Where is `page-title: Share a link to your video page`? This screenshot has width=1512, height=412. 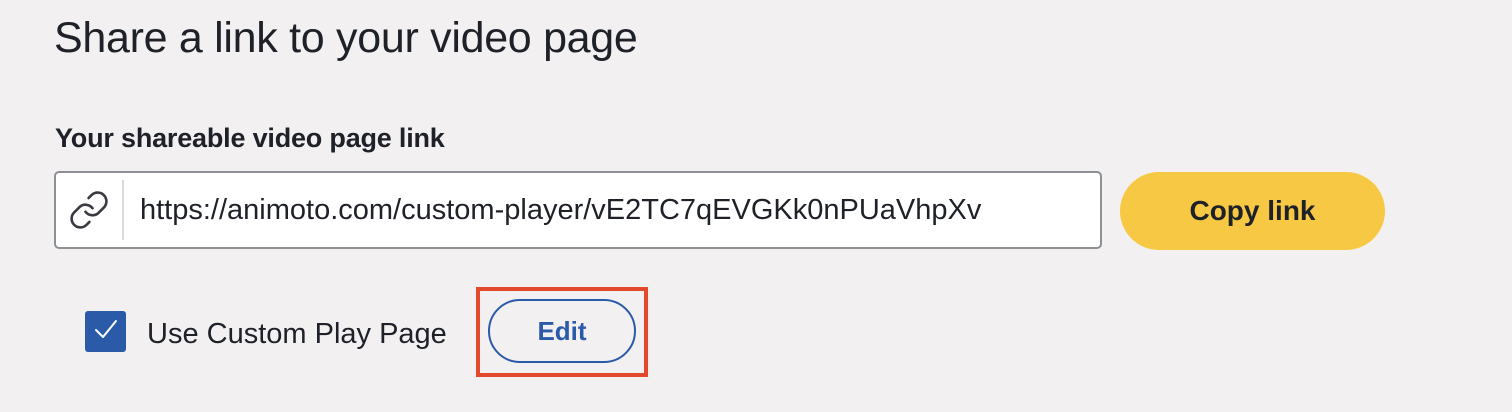
page-title: Share a link to your video page is located at coordinates (346, 38).